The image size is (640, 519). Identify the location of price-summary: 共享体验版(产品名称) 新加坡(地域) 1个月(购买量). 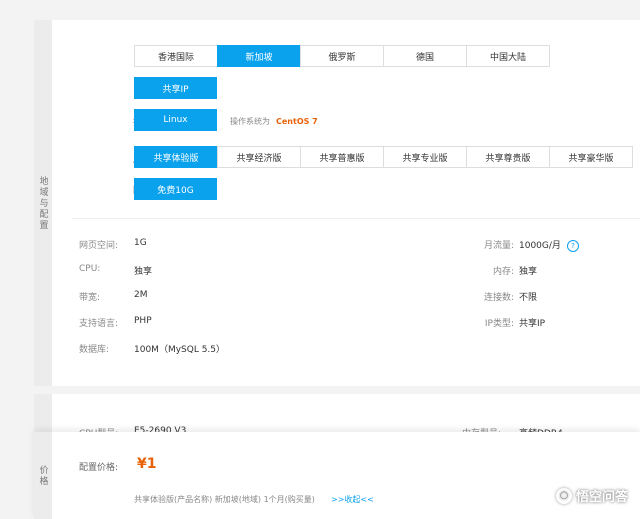
(224, 499).